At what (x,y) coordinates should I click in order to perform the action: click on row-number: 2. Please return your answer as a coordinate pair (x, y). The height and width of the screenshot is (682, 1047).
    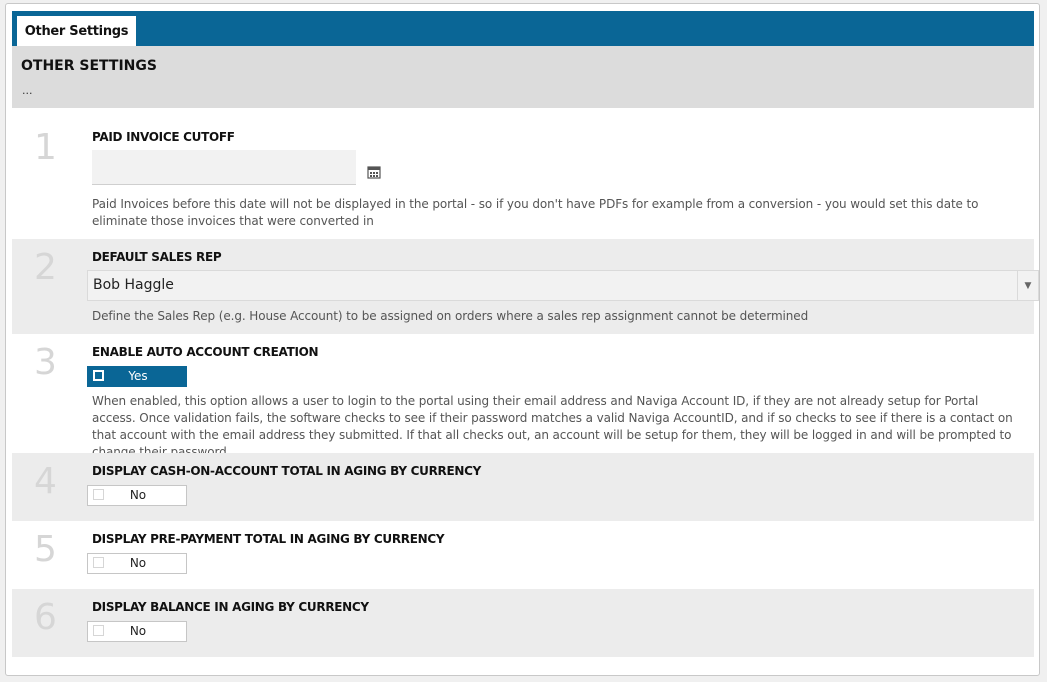
    Looking at the image, I should click on (45, 267).